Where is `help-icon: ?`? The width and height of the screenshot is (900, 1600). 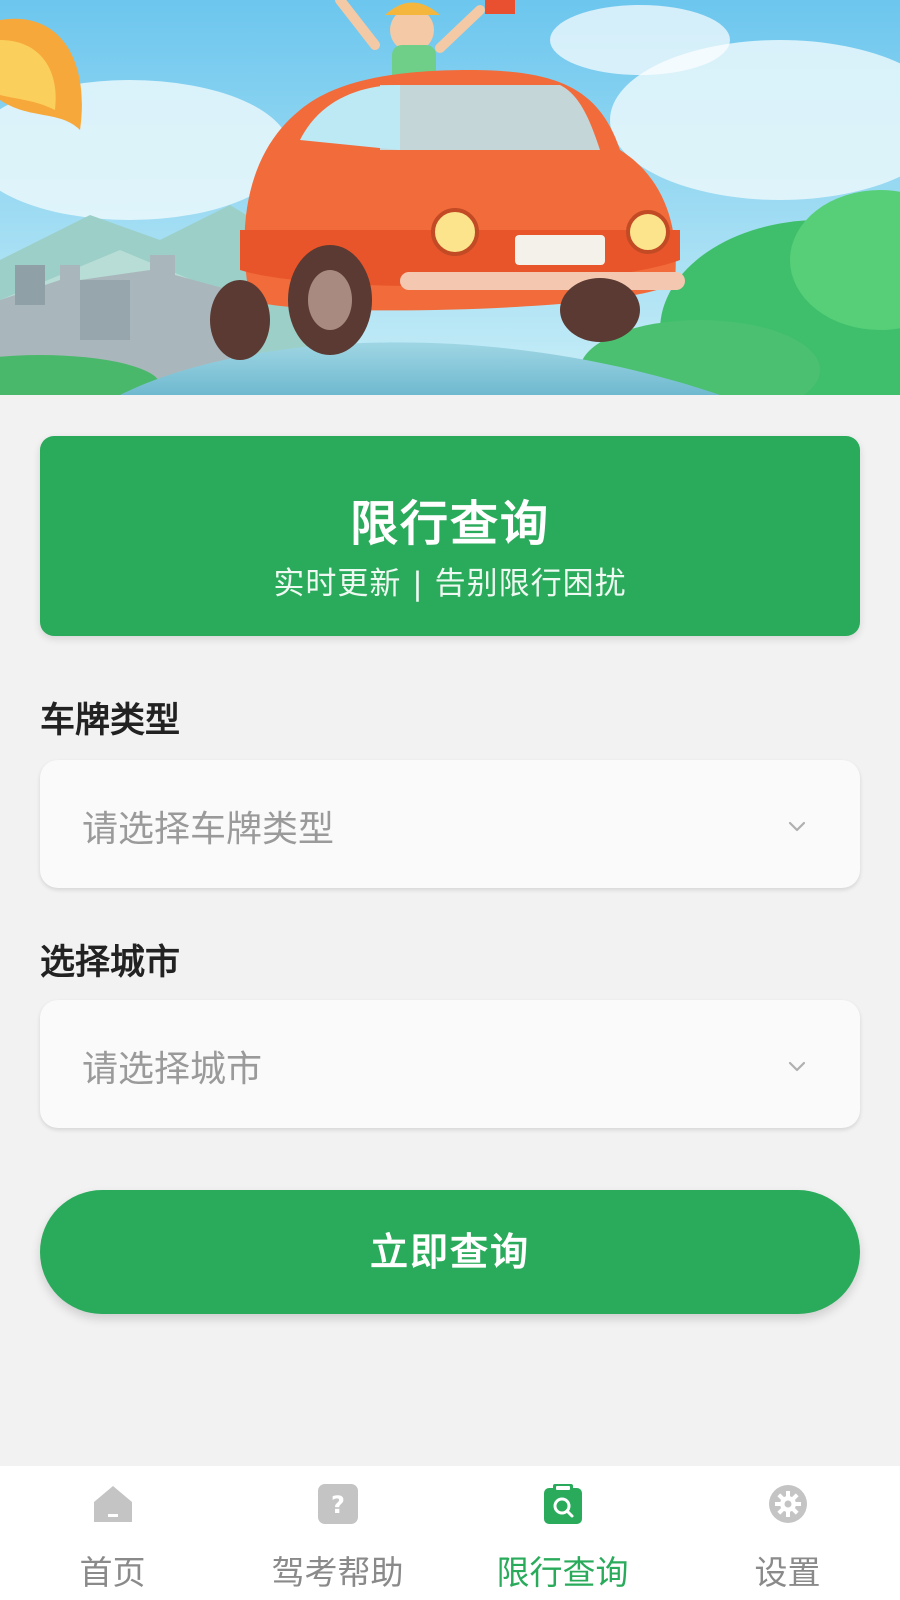
help-icon: ? is located at coordinates (337, 1504).